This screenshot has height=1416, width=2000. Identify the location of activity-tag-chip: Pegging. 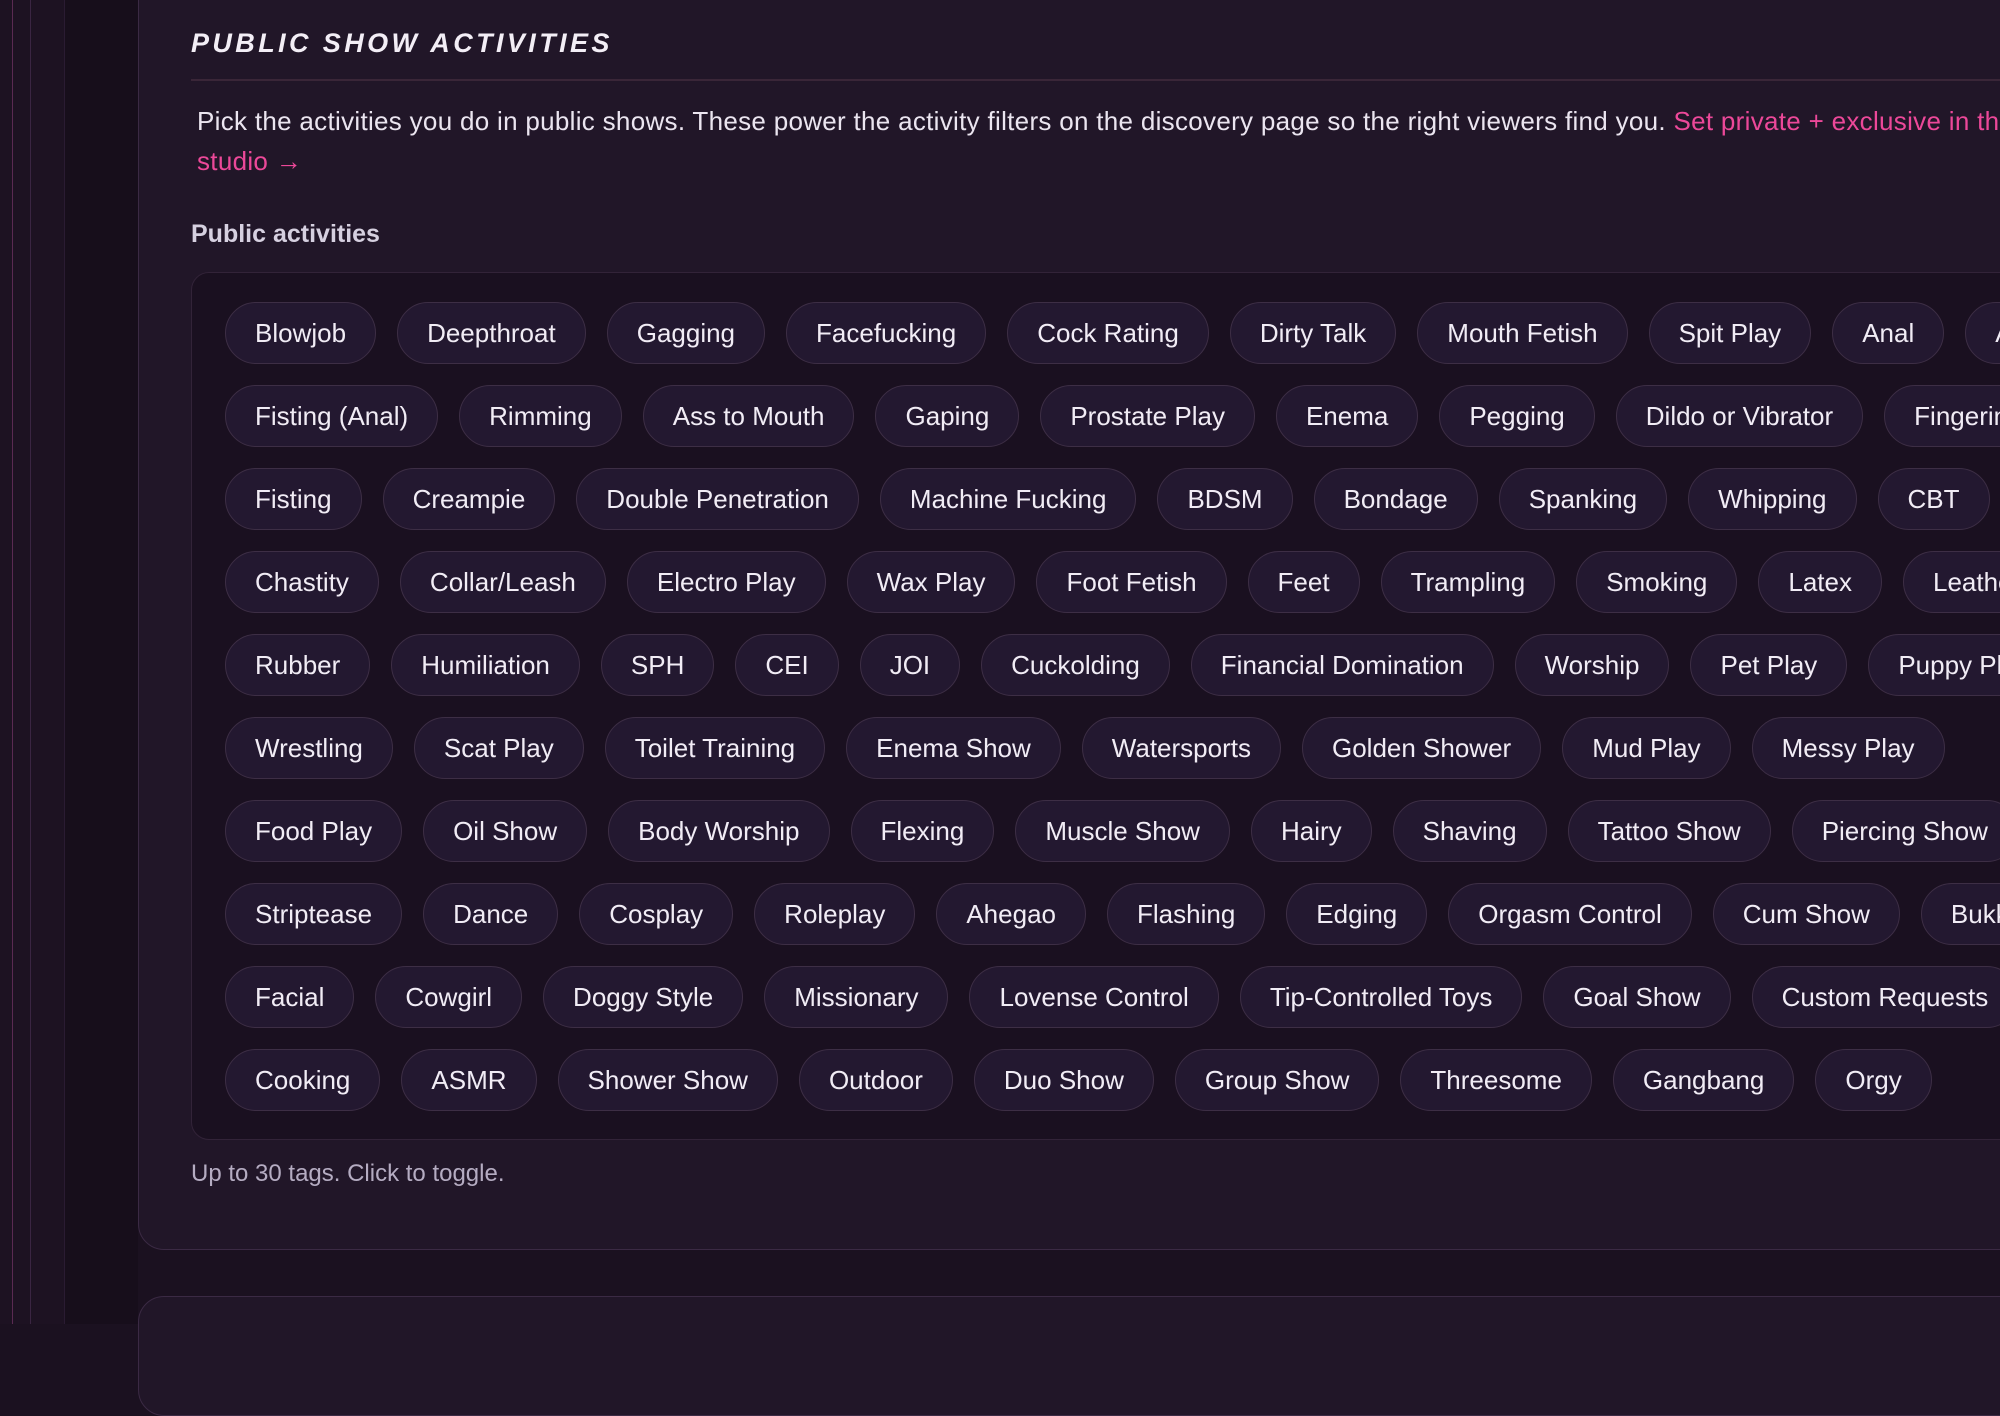
(1517, 416).